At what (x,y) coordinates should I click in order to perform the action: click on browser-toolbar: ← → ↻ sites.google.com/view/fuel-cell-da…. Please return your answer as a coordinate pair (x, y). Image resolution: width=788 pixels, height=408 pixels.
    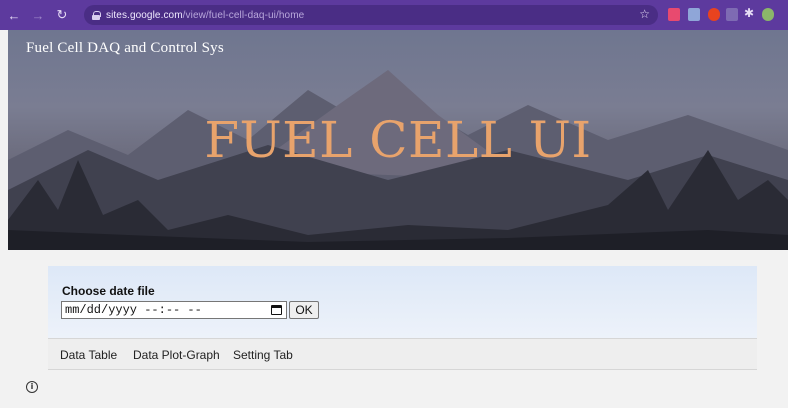
    Looking at the image, I should click on (394, 15).